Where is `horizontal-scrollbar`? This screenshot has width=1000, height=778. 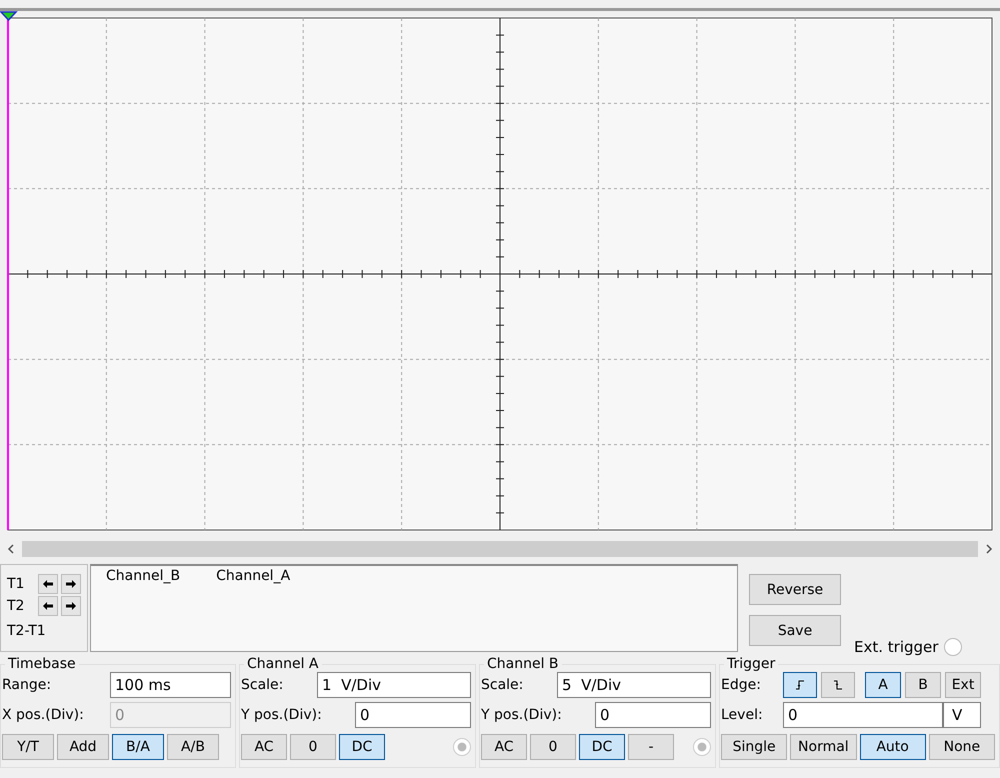
horizontal-scrollbar is located at coordinates (500, 549).